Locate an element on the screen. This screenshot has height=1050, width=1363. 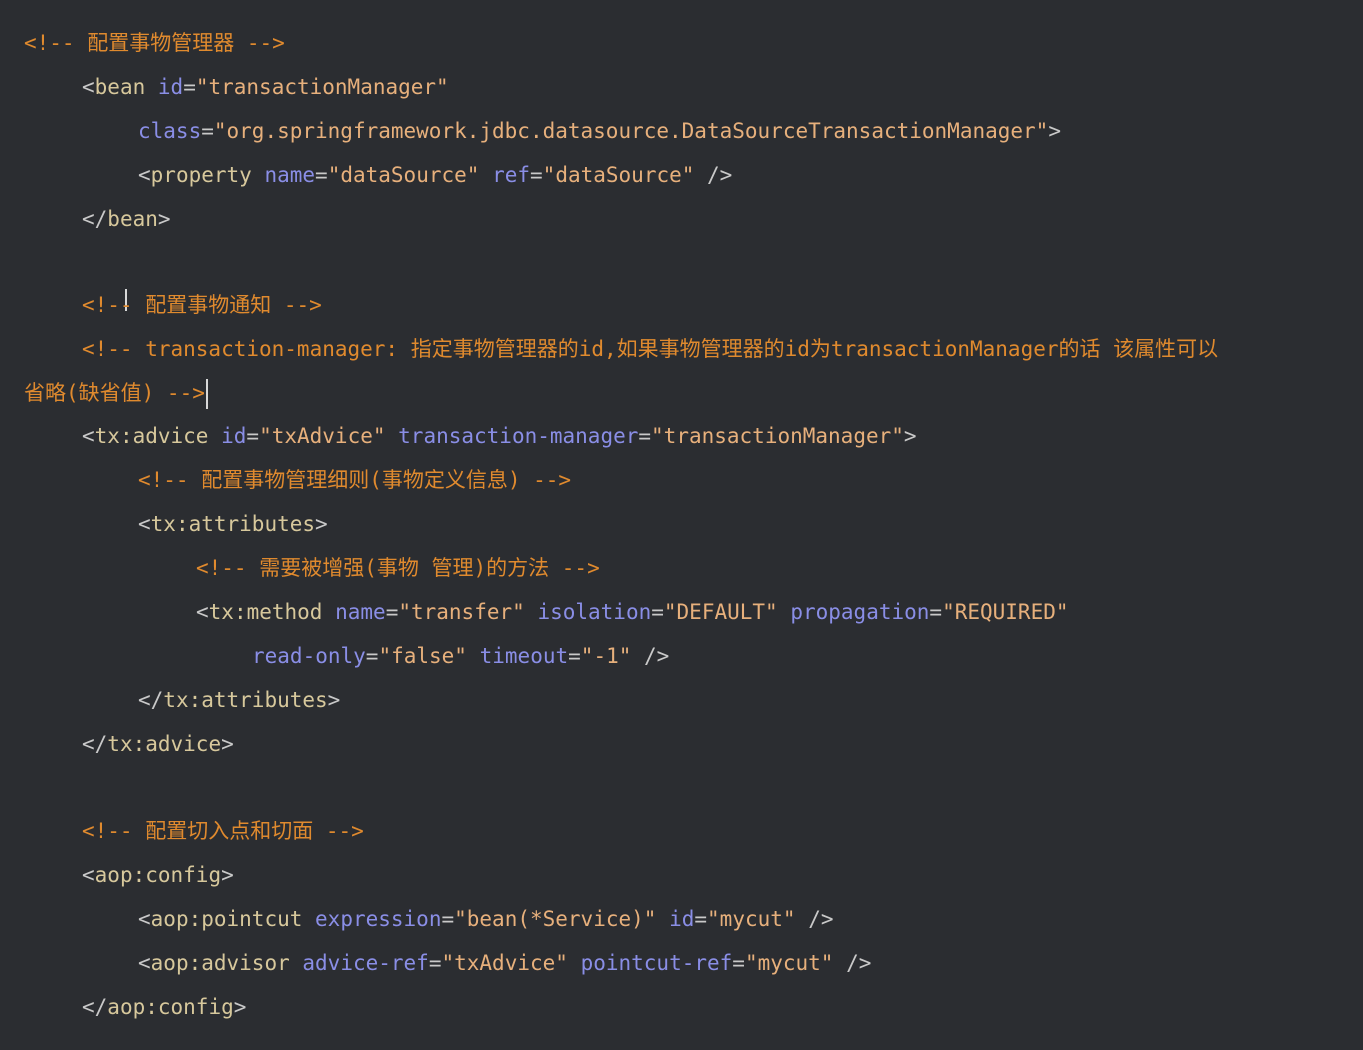
code-line: <!-- 配置事物管理器 --> is located at coordinates (154, 43).